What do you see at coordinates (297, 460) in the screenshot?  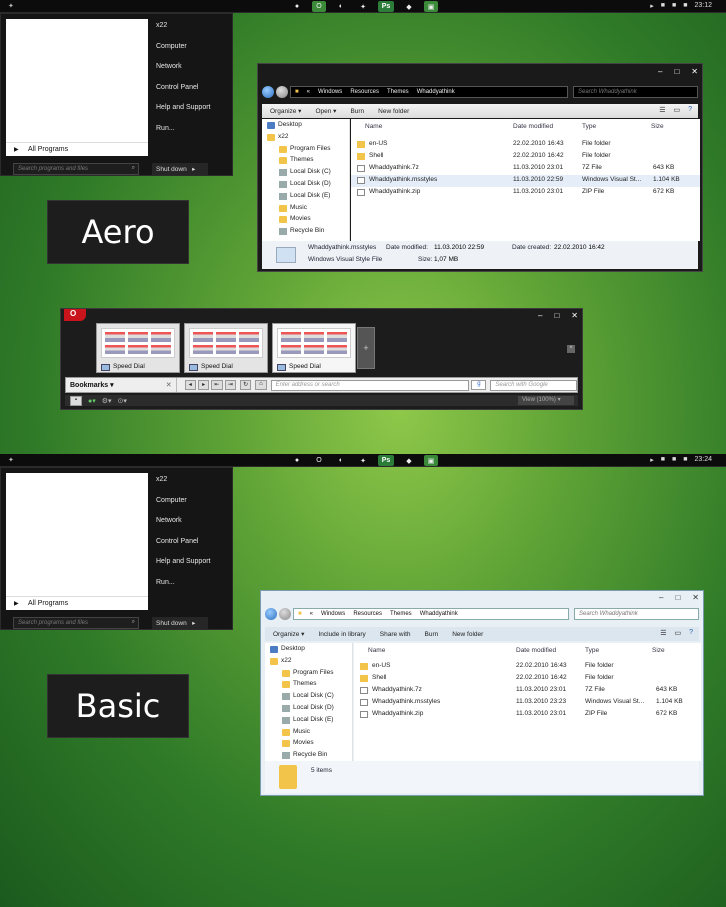 I see `taskbar-app-icon: ●` at bounding box center [297, 460].